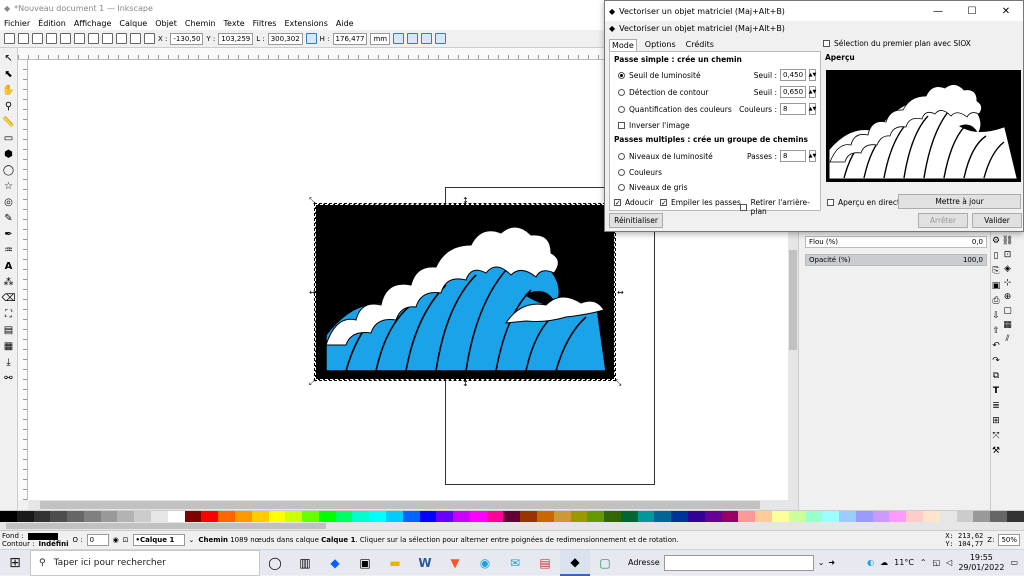 Image resolution: width=1024 pixels, height=576 pixels. I want to click on minimize-button: —, so click(938, 11).